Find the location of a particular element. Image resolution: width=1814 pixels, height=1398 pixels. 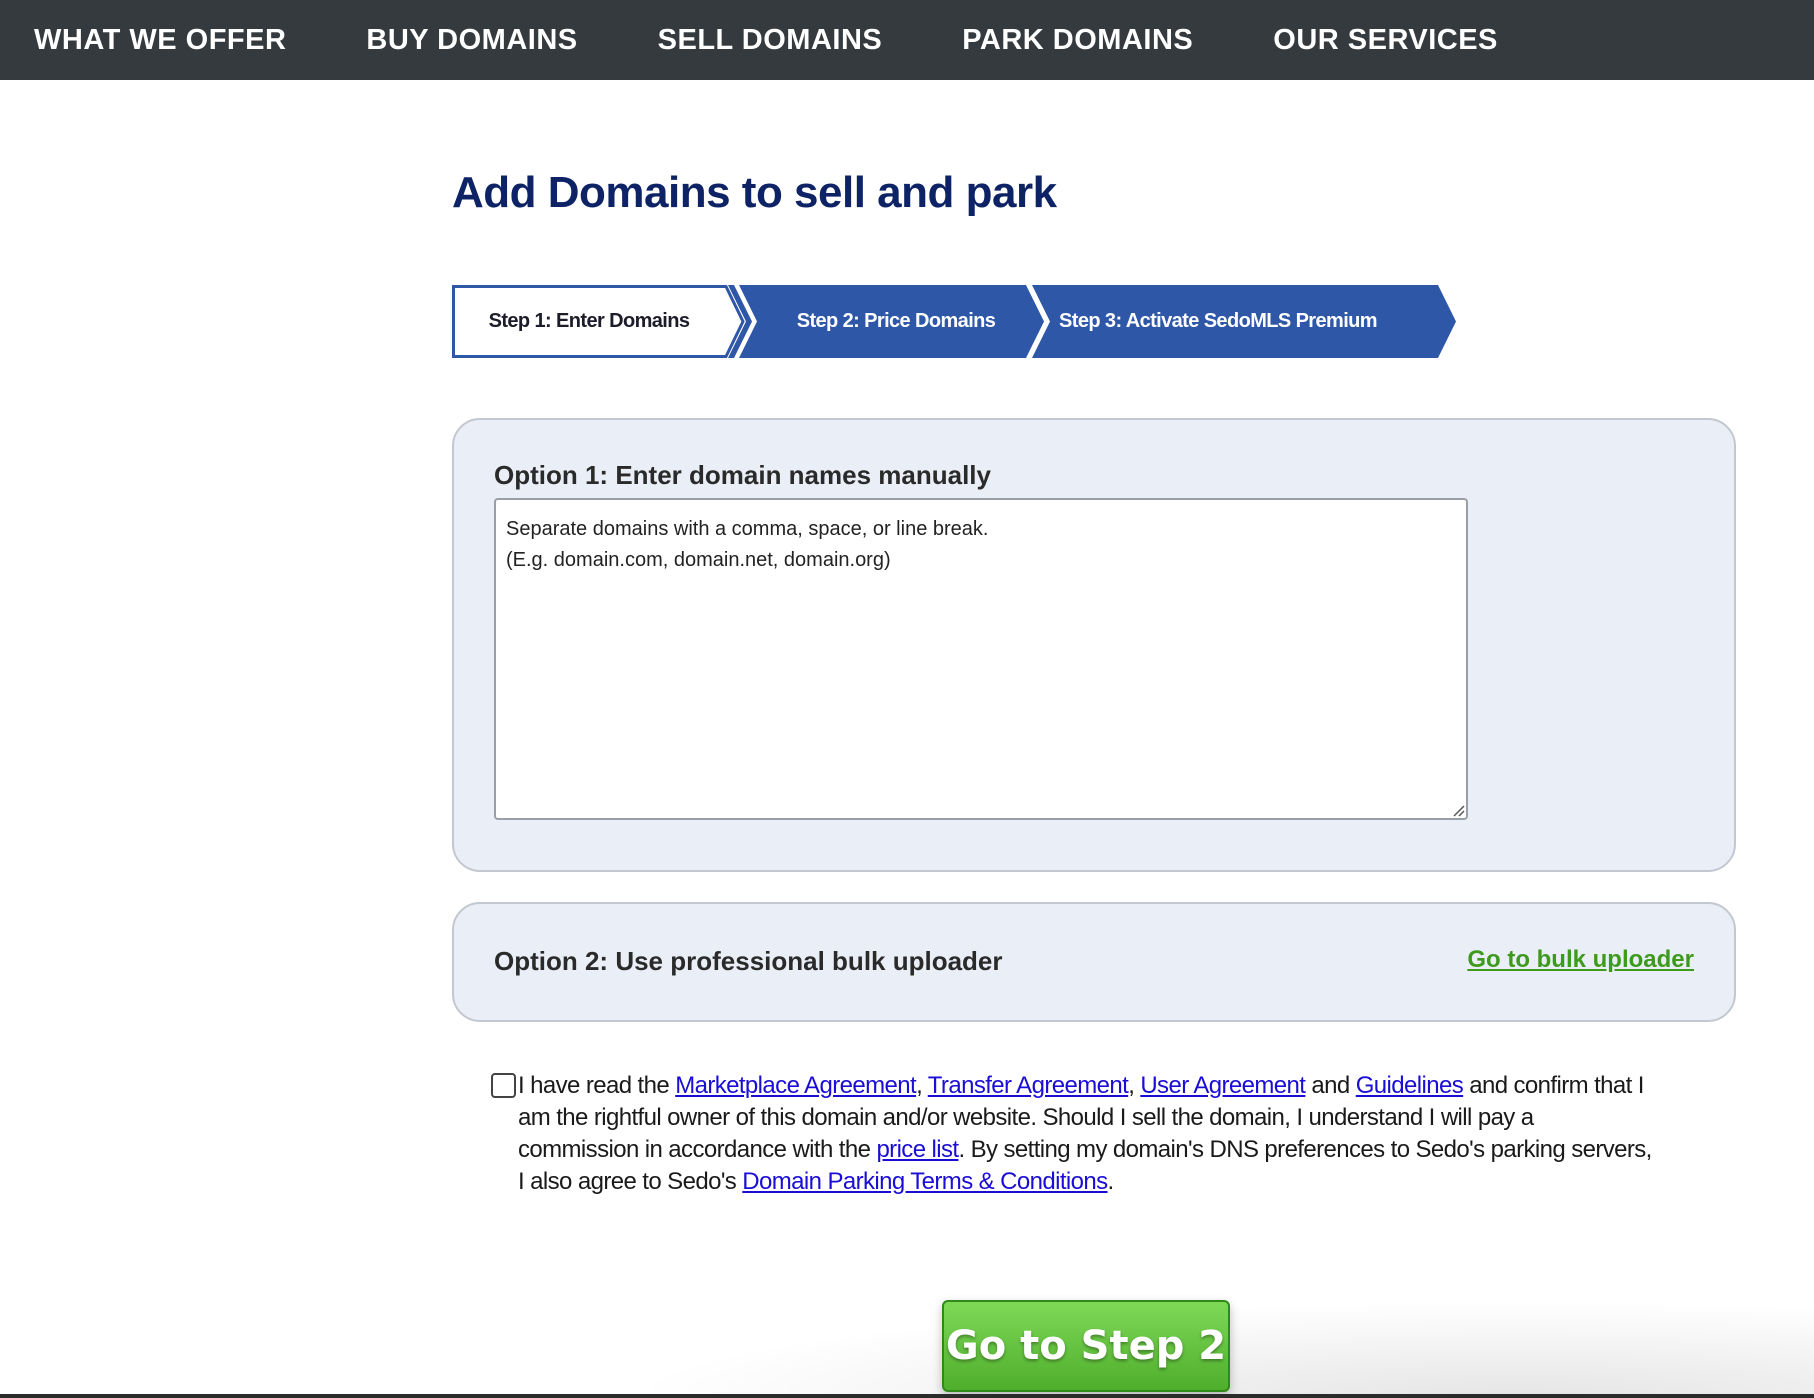

domain-names-textarea is located at coordinates (981, 659).